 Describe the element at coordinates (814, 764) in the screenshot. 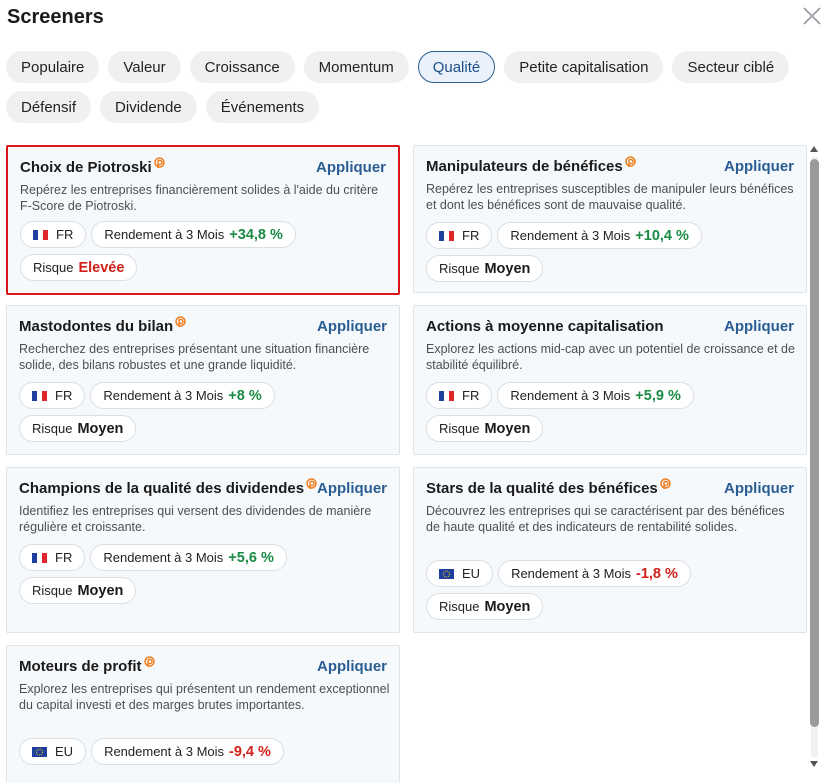

I see `scroll-down-icon` at that location.